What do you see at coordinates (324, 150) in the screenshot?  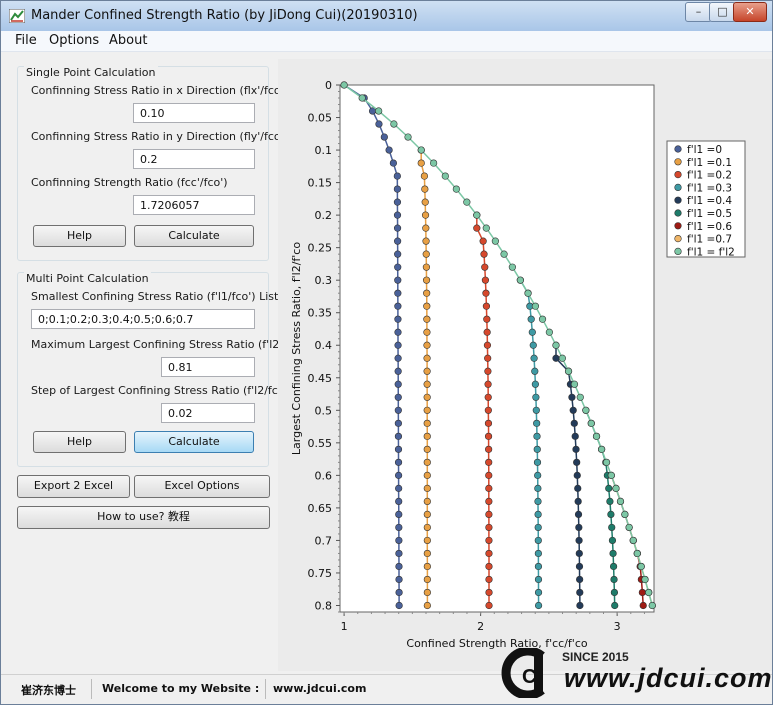 I see `y-tick-label: 0.1` at bounding box center [324, 150].